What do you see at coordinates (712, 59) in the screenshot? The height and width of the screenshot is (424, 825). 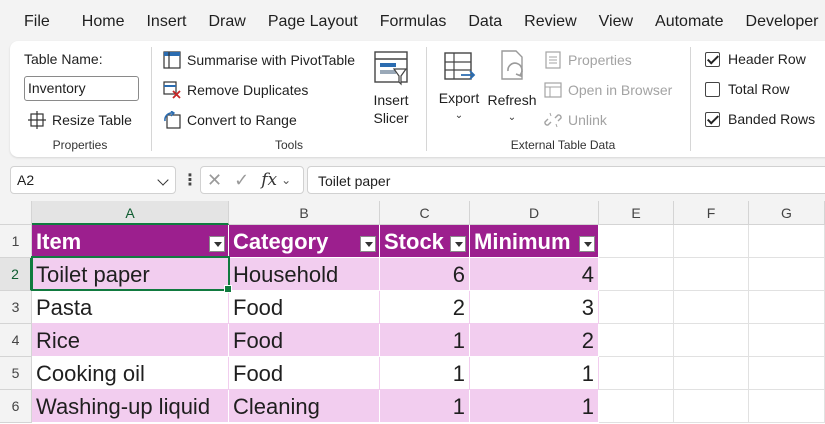 I see `header-row-check-icon` at bounding box center [712, 59].